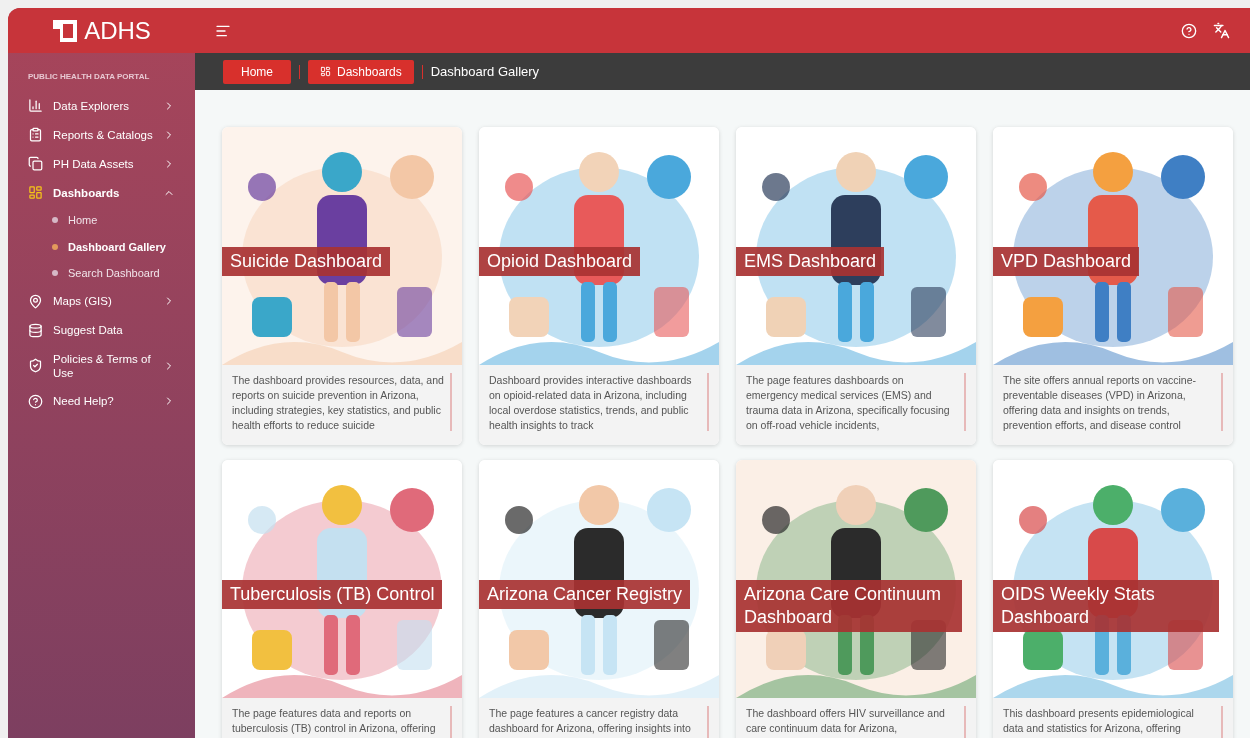 Image resolution: width=1250 pixels, height=738 pixels. Describe the element at coordinates (101, 273) in the screenshot. I see `submenu-item: Search Dashboard` at that location.